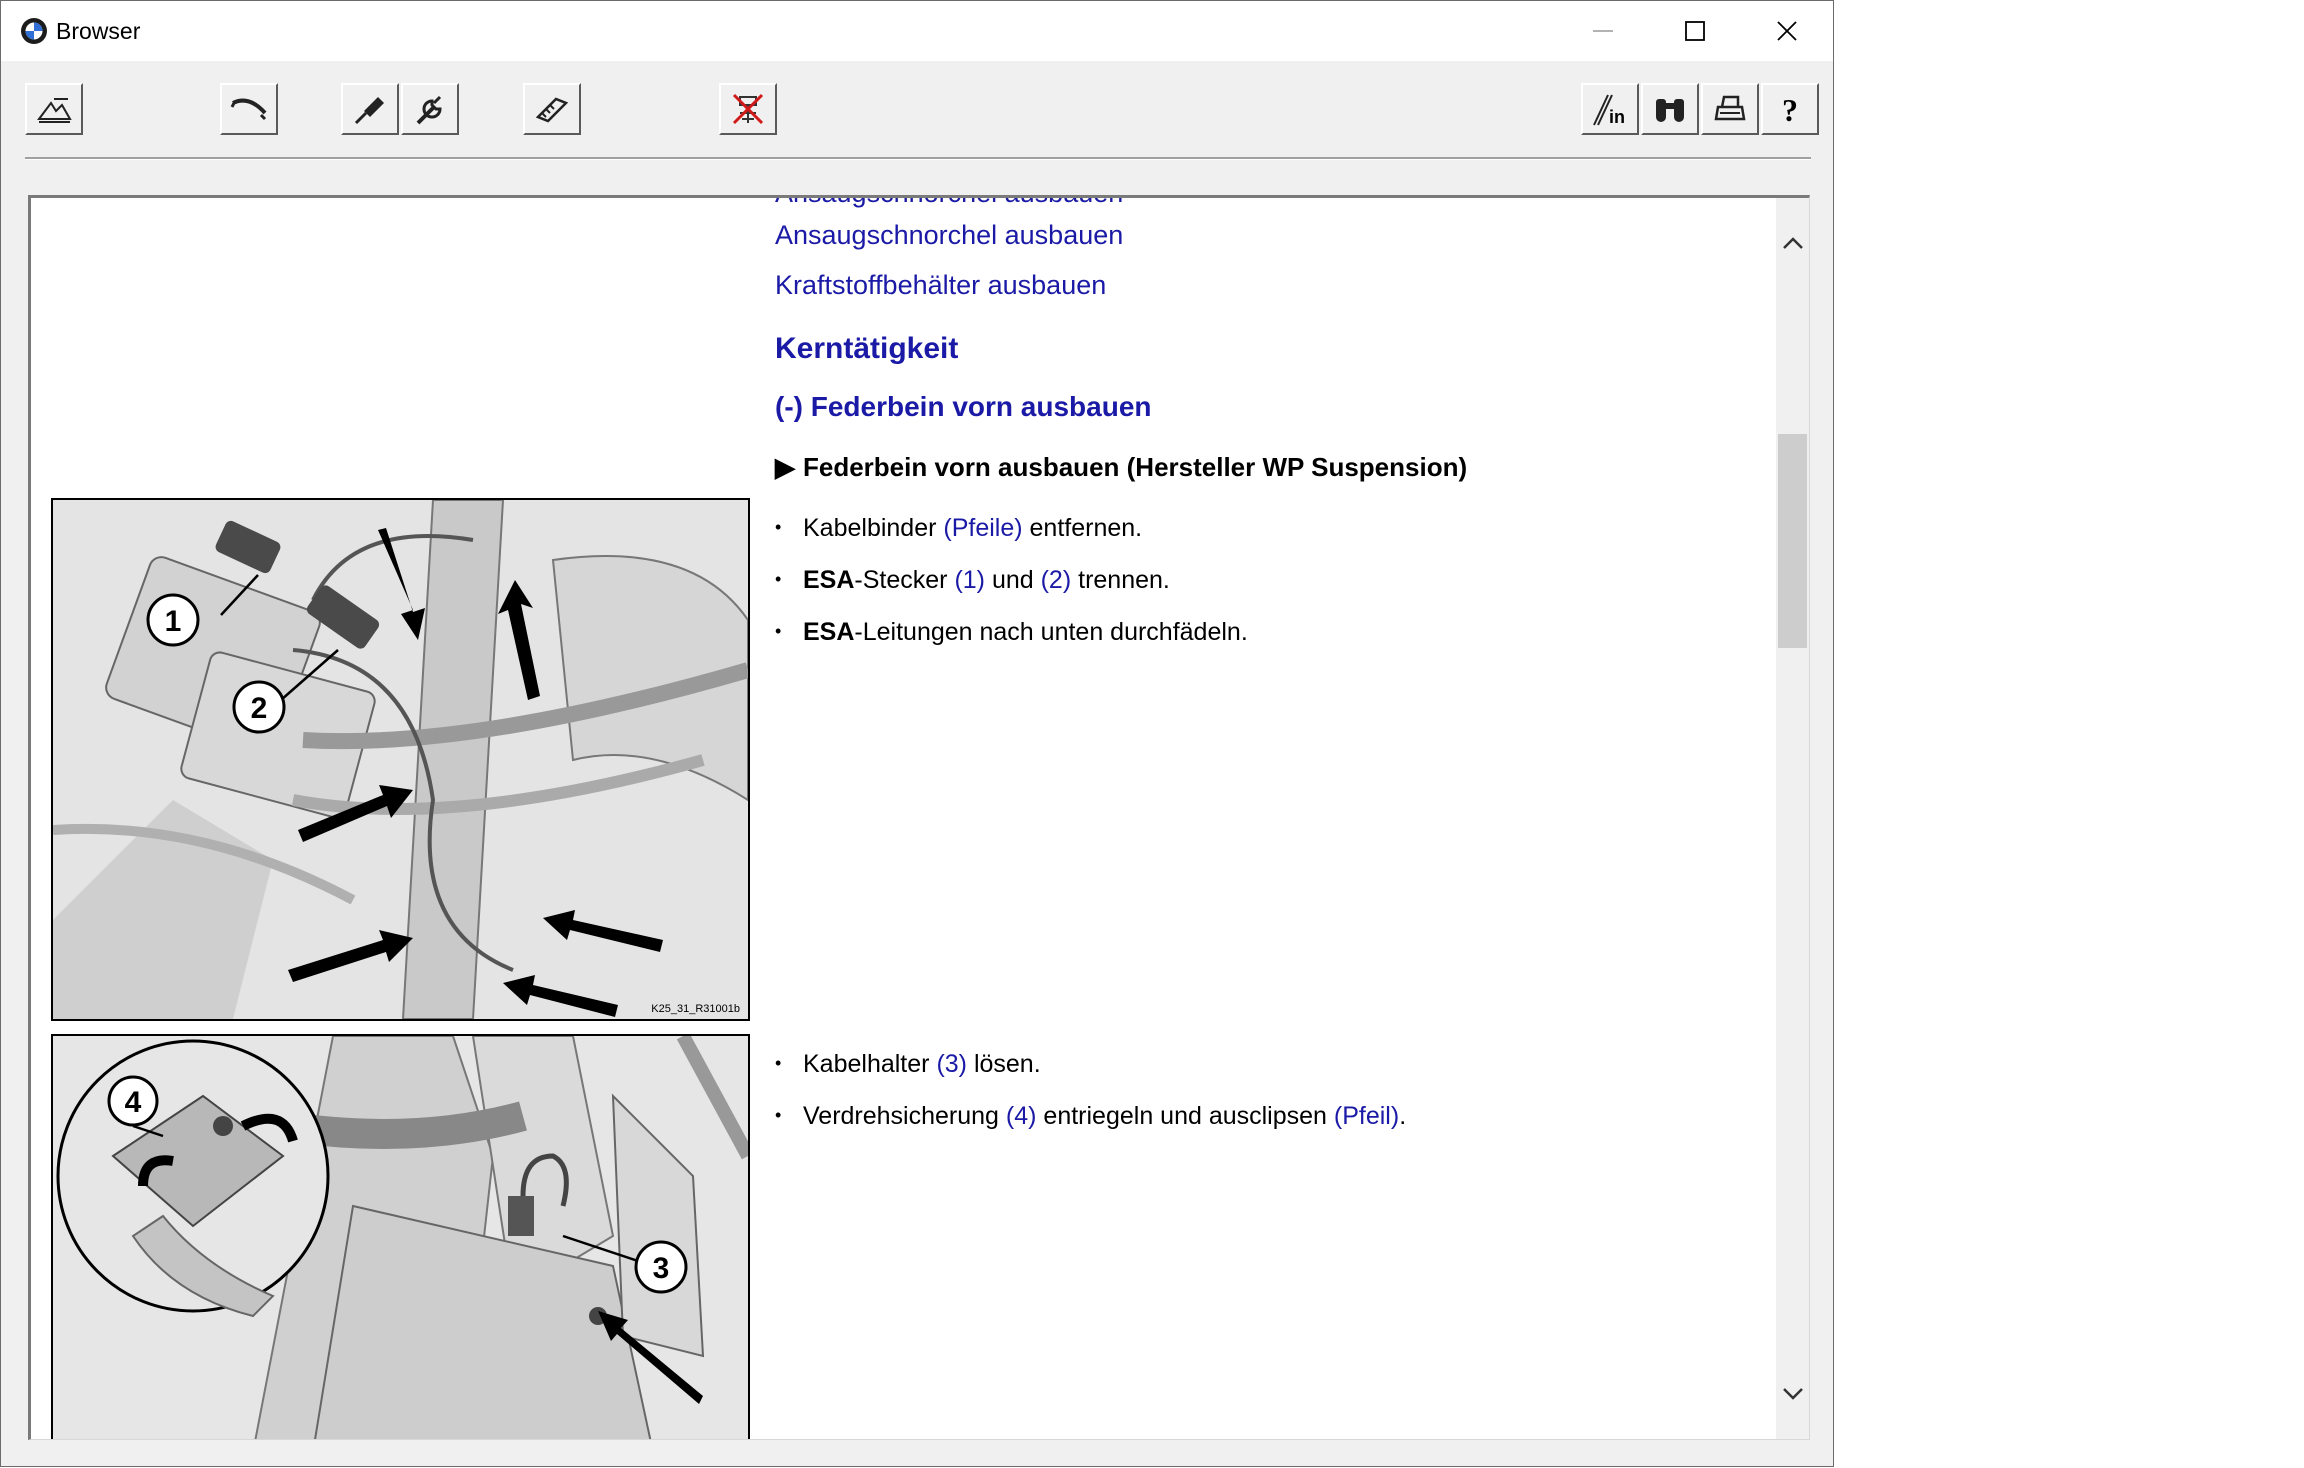 This screenshot has width=2304, height=1468. I want to click on maximize-button, so click(1695, 31).